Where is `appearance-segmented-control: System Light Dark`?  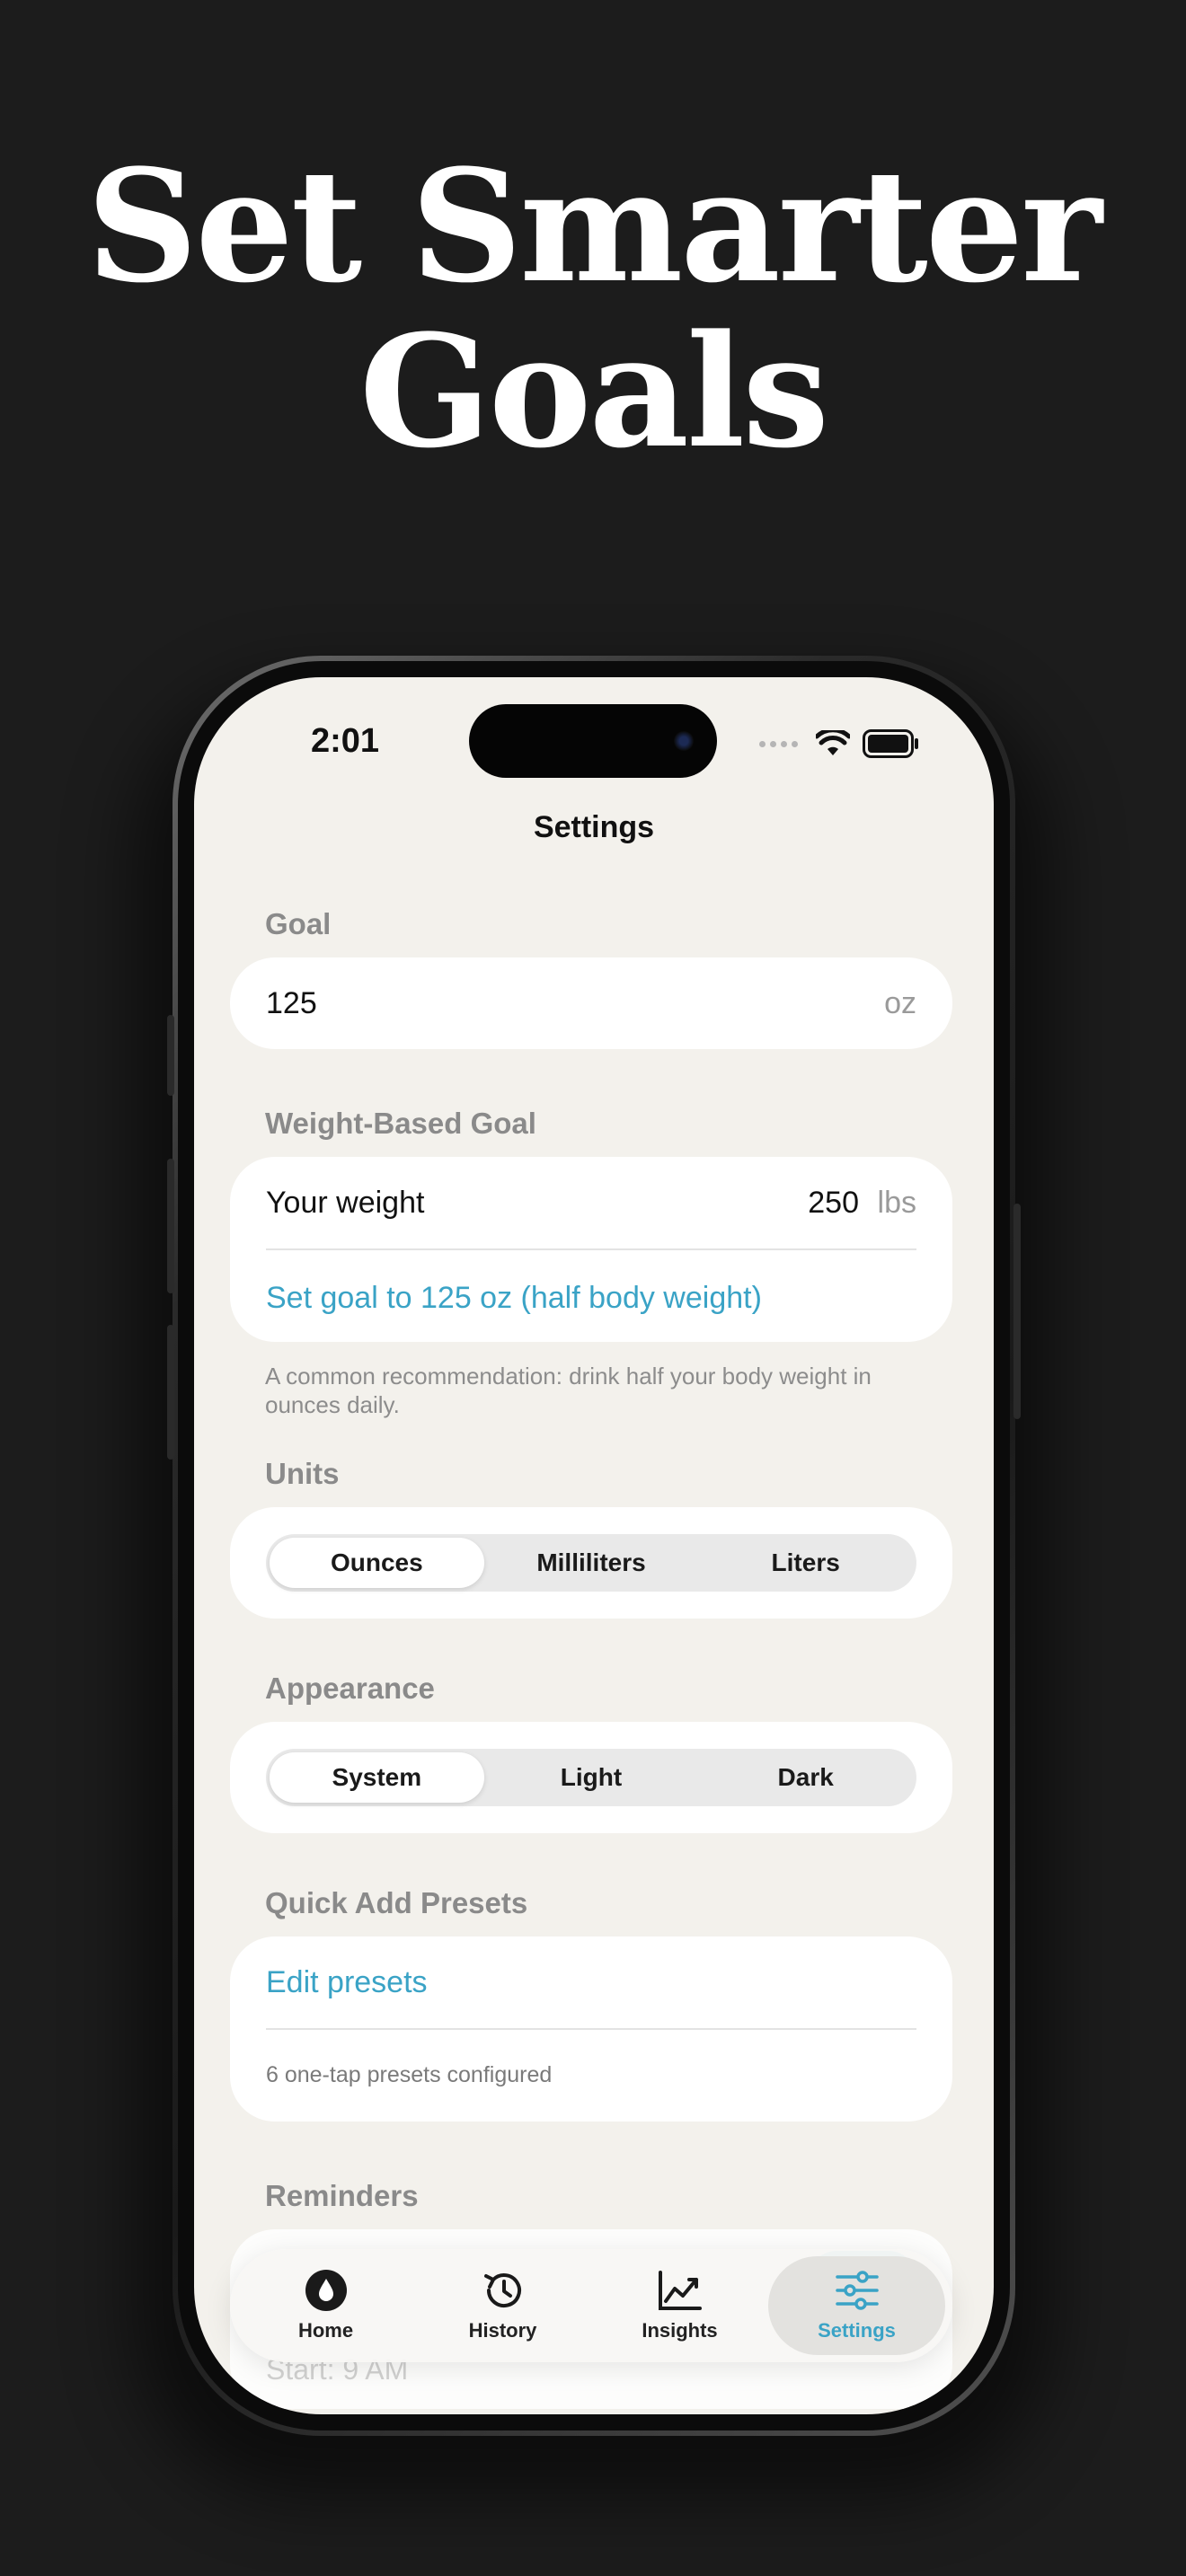
appearance-segmented-control: System Light Dark is located at coordinates (591, 1777).